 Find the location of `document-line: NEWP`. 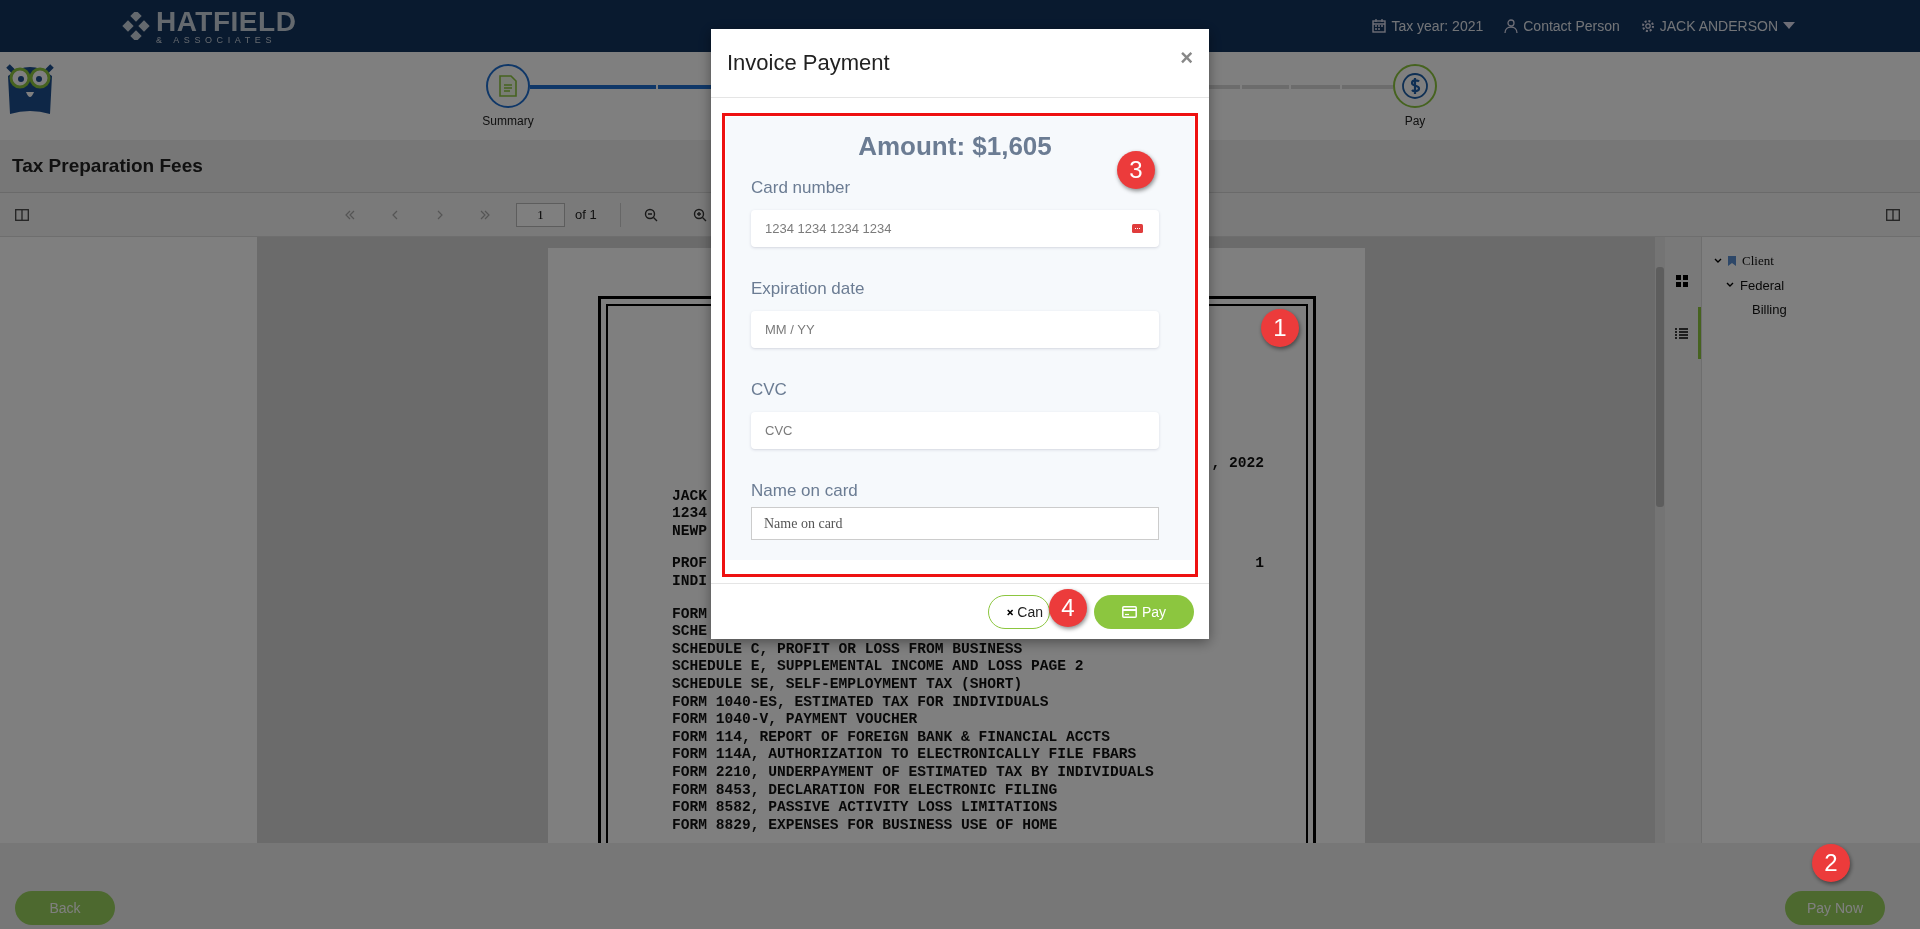

document-line: NEWP is located at coordinates (690, 531).